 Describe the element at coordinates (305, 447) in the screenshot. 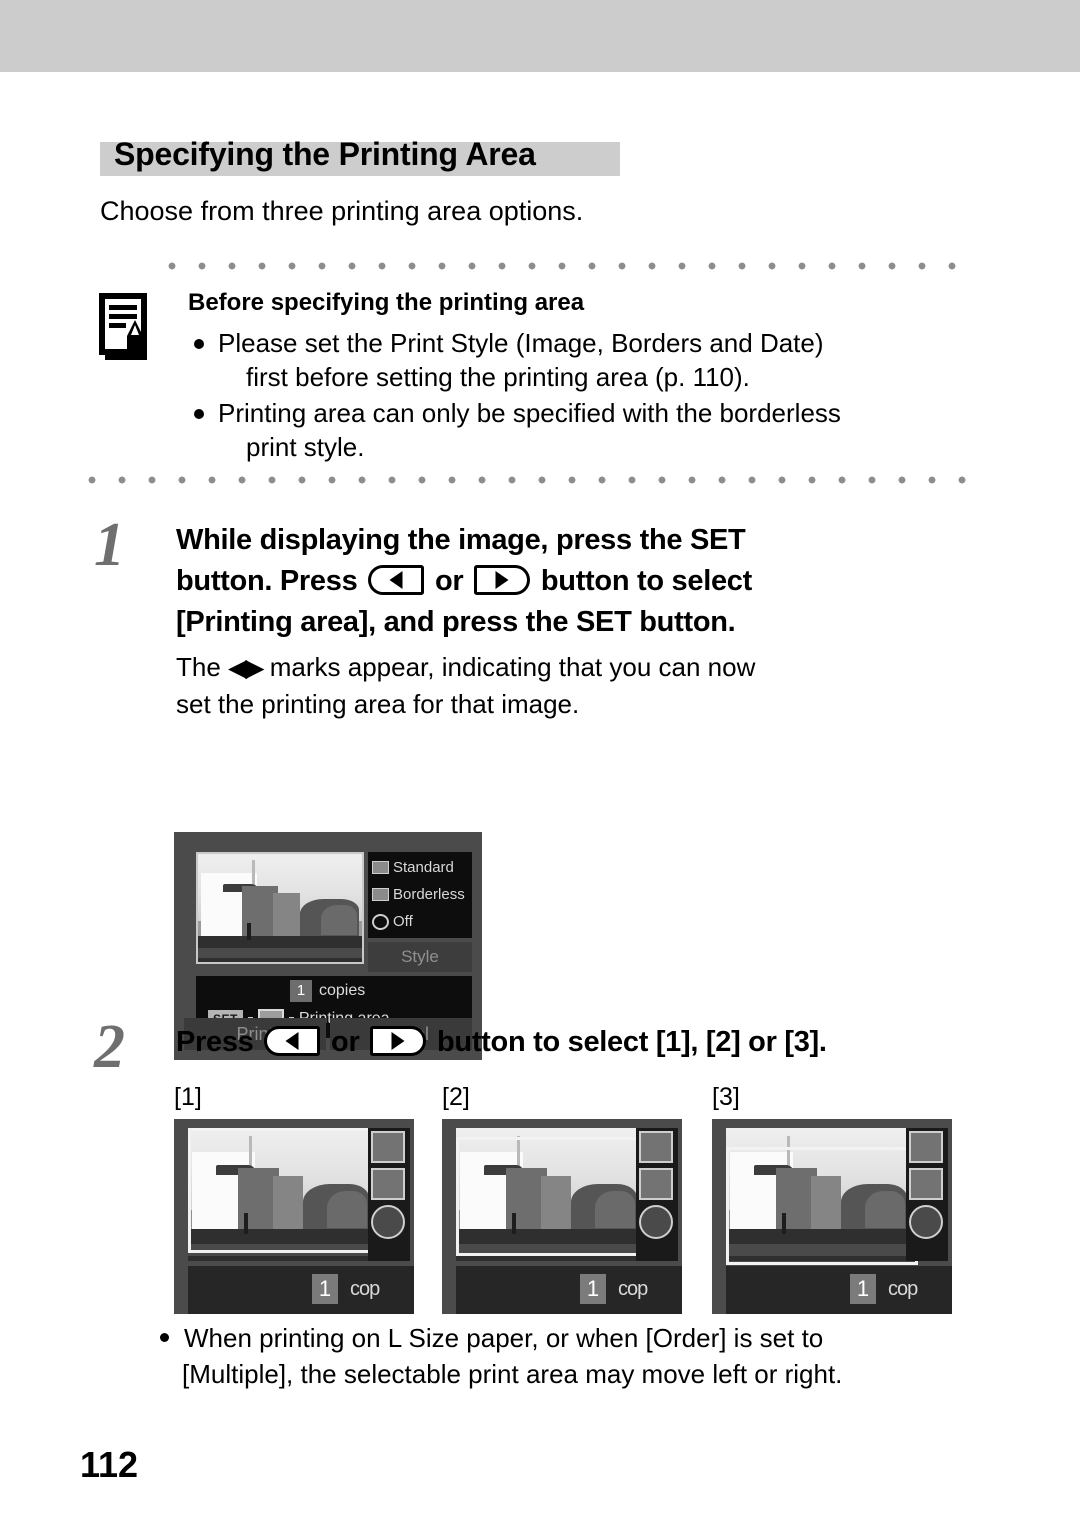

I see `note-item-line2: print style.` at that location.